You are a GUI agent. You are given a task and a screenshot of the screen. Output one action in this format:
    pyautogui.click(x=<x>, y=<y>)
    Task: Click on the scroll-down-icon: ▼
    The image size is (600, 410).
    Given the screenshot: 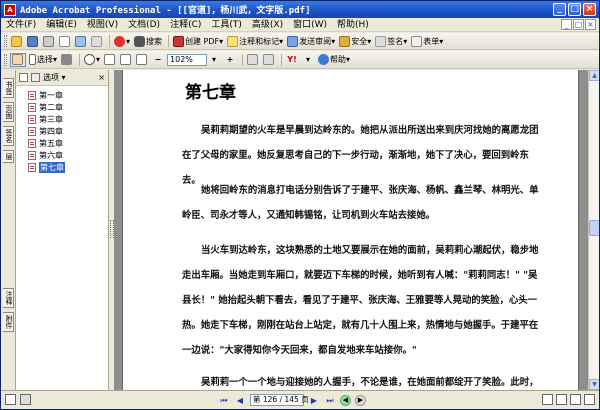 What is the action you would take?
    pyautogui.click(x=594, y=384)
    